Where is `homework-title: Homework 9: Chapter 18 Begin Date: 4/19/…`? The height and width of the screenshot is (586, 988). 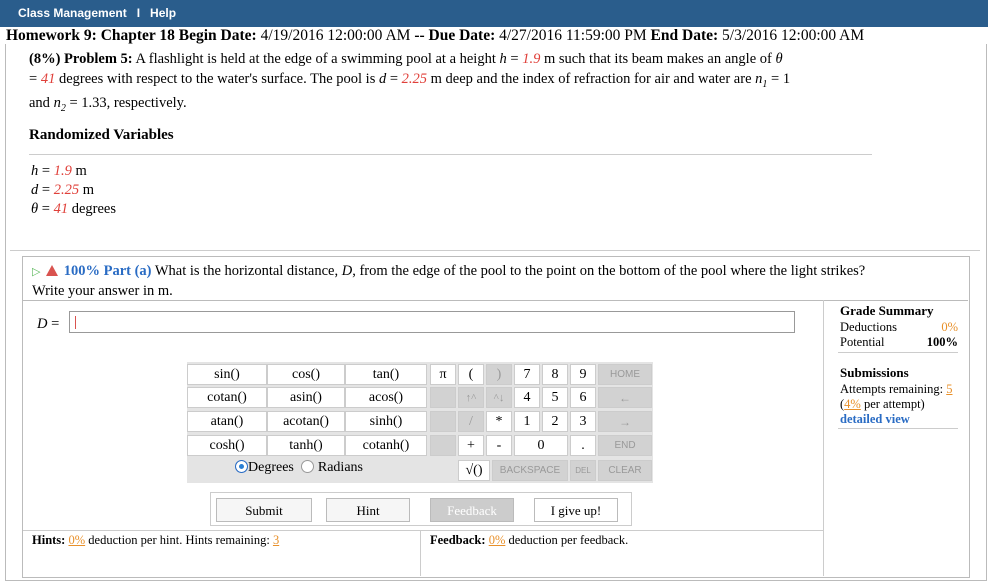
homework-title: Homework 9: Chapter 18 Begin Date: 4/19/… is located at coordinates (435, 35).